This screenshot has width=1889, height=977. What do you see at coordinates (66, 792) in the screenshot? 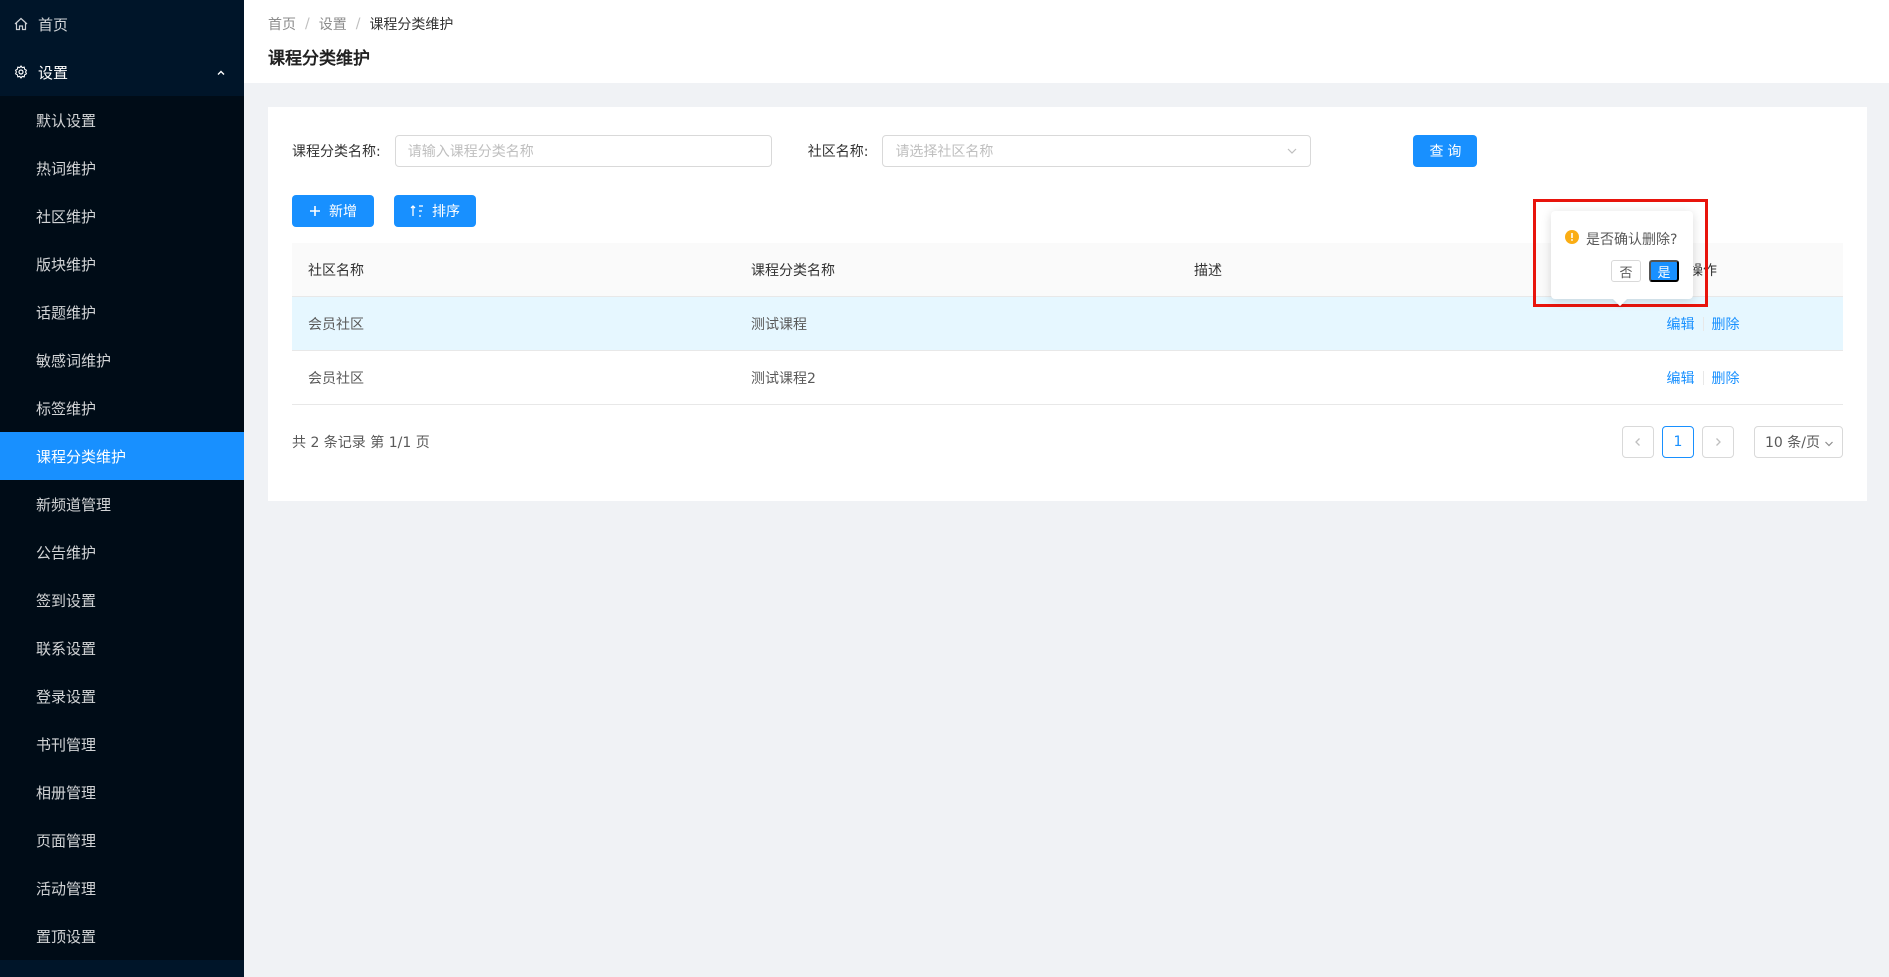
I see `sidebar-item-label: 相册管理` at bounding box center [66, 792].